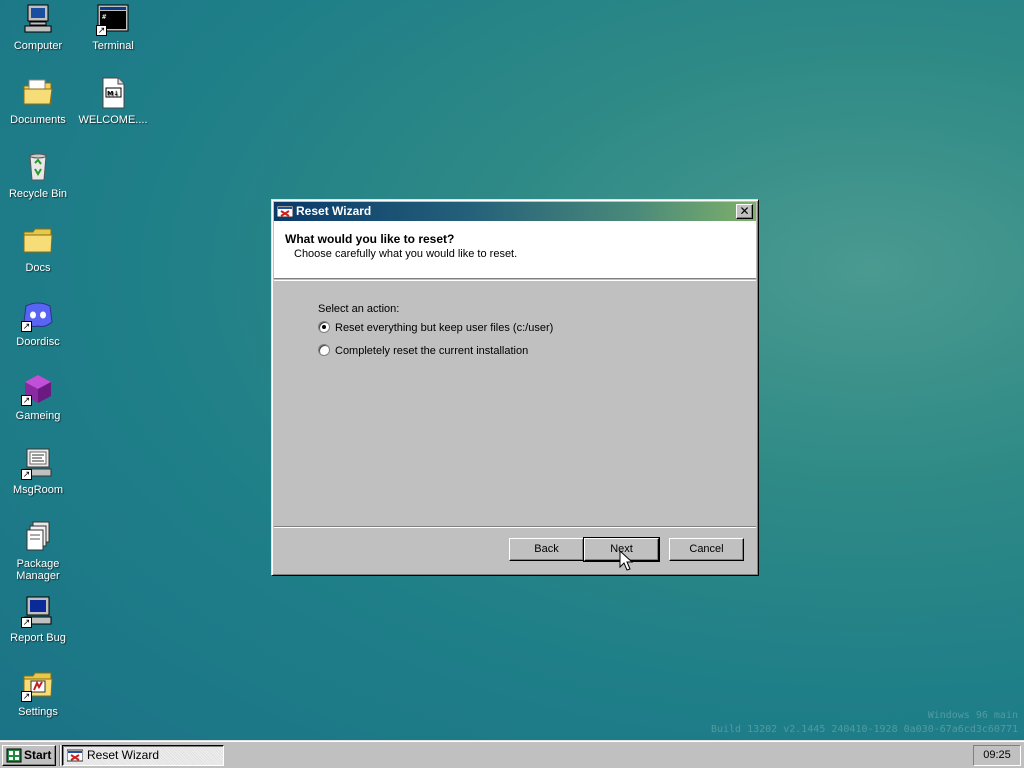 The height and width of the screenshot is (768, 1024). What do you see at coordinates (38, 167) in the screenshot?
I see `recycle-bin-icon` at bounding box center [38, 167].